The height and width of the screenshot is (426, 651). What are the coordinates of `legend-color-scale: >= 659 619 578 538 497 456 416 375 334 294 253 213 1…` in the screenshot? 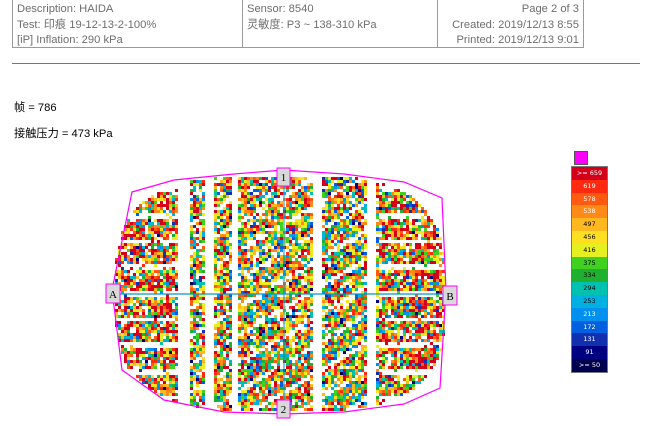 It's located at (589, 269).